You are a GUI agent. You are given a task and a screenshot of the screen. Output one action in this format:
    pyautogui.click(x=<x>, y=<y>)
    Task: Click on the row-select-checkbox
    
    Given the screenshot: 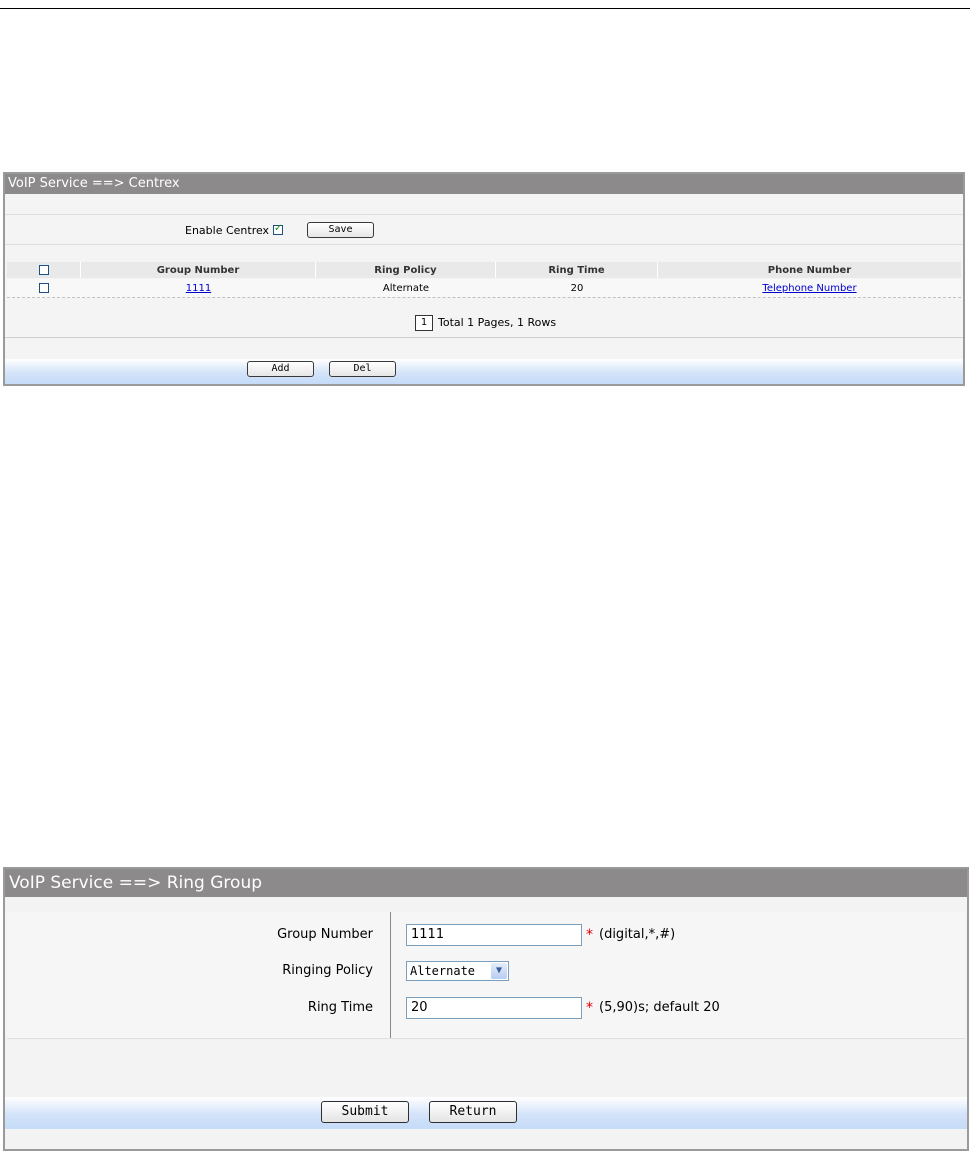 What is the action you would take?
    pyautogui.click(x=44, y=288)
    